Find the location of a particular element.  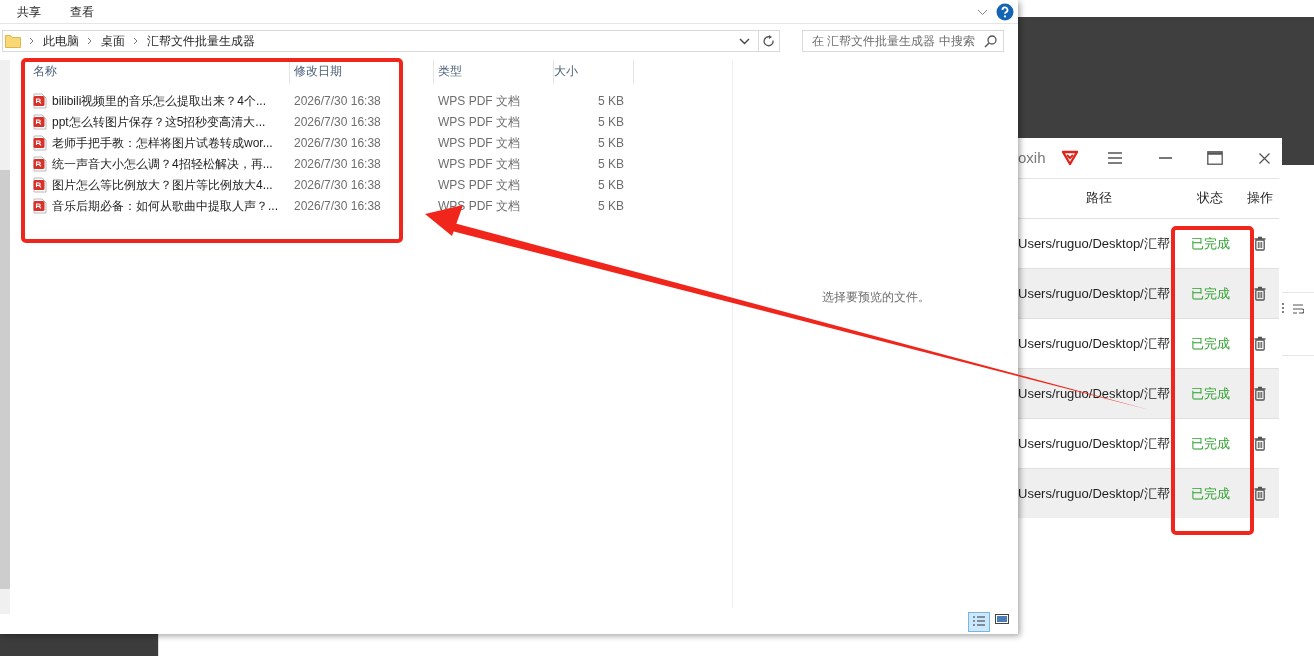

app-title: oxih is located at coordinates (1032, 157).